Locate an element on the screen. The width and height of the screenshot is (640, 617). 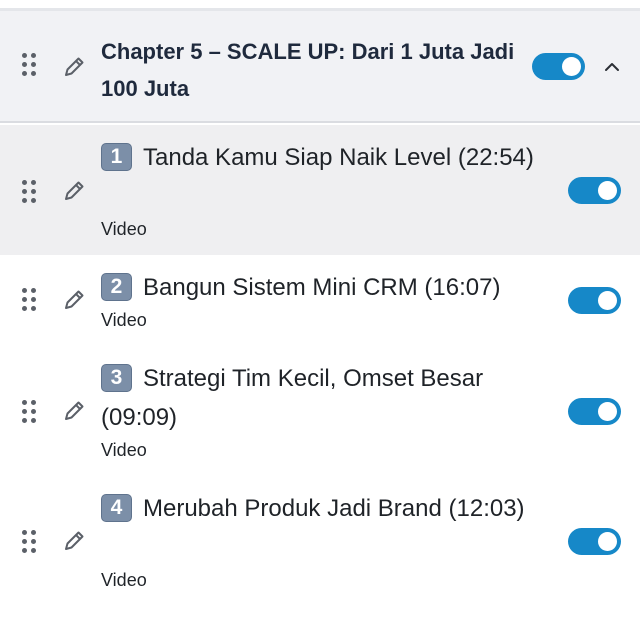
lesson-number-badge: 3 is located at coordinates (116, 378).